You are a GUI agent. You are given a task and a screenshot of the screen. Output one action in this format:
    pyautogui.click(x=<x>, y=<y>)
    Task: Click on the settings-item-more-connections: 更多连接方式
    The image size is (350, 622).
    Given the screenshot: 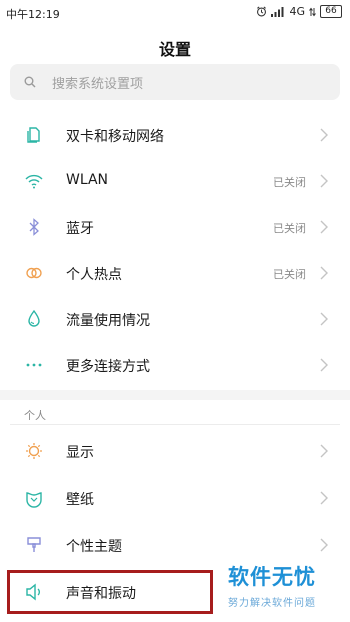 What is the action you would take?
    pyautogui.click(x=175, y=365)
    